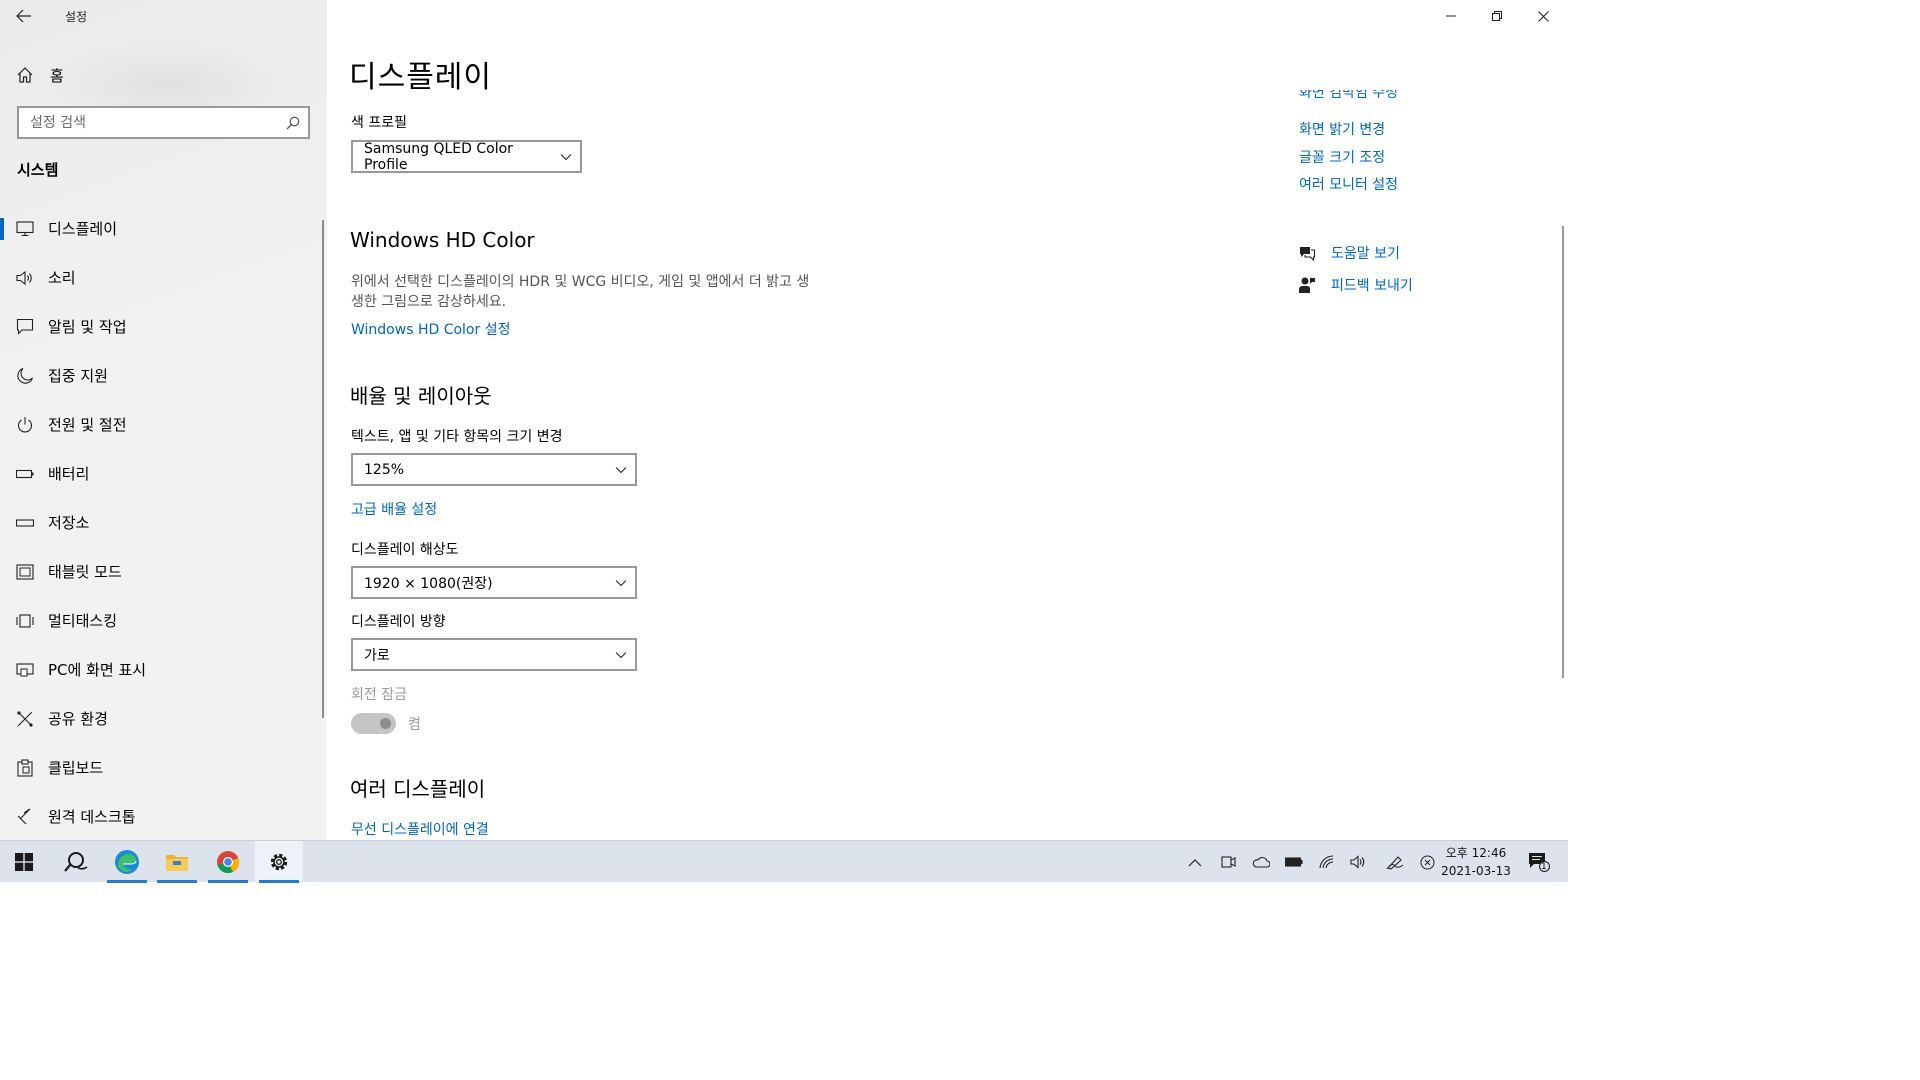  Describe the element at coordinates (160, 424) in the screenshot. I see `sidebar-item-power-sleep: 전원 및 절전` at that location.